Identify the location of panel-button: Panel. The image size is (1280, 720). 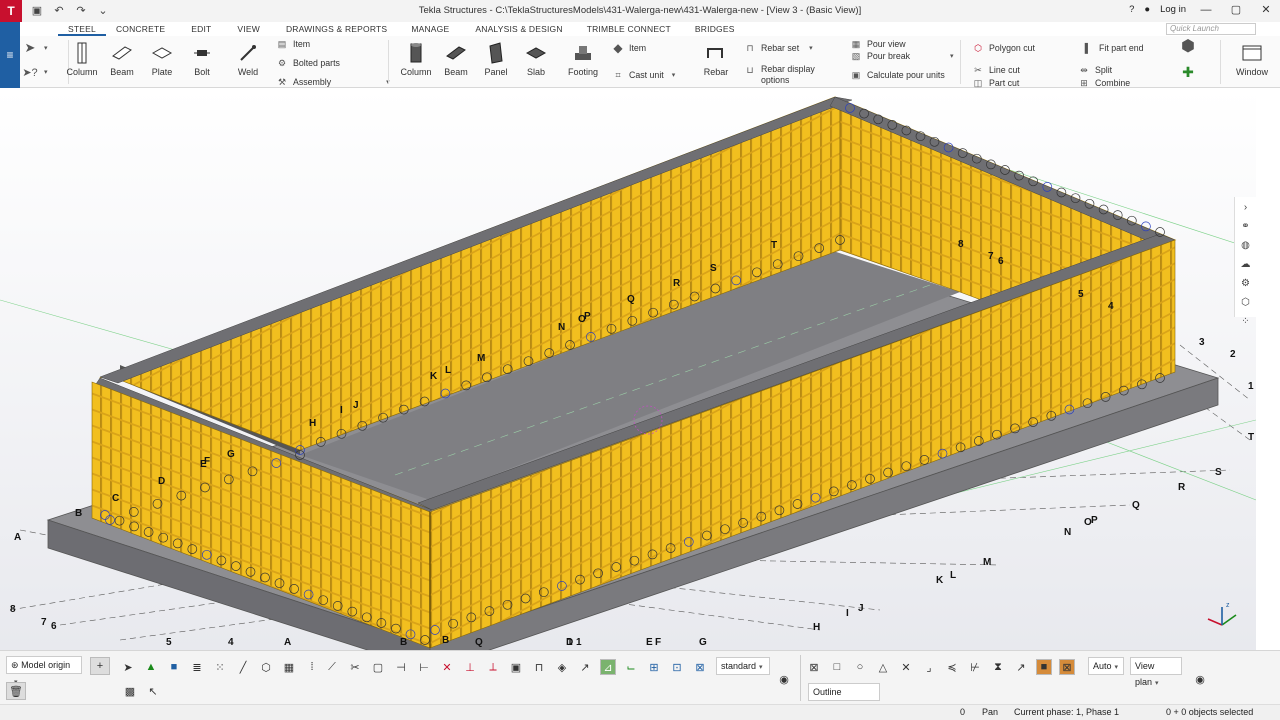
(496, 59).